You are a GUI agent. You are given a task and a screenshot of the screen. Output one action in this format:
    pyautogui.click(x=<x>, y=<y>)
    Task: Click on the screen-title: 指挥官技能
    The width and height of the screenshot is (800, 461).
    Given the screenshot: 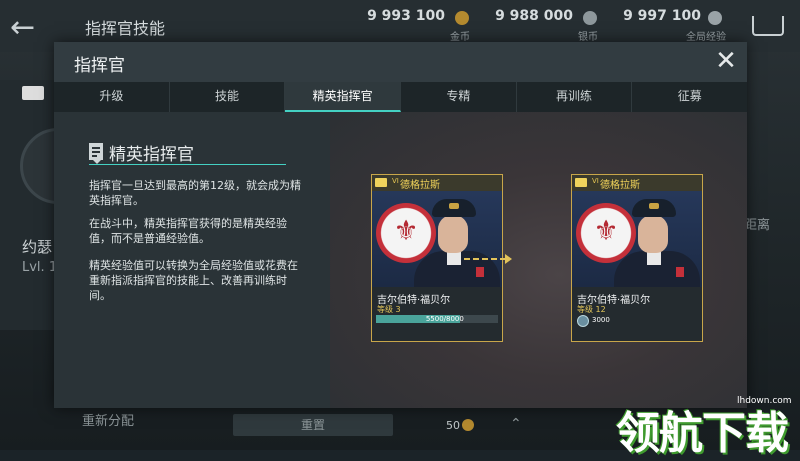 What is the action you would take?
    pyautogui.click(x=125, y=28)
    